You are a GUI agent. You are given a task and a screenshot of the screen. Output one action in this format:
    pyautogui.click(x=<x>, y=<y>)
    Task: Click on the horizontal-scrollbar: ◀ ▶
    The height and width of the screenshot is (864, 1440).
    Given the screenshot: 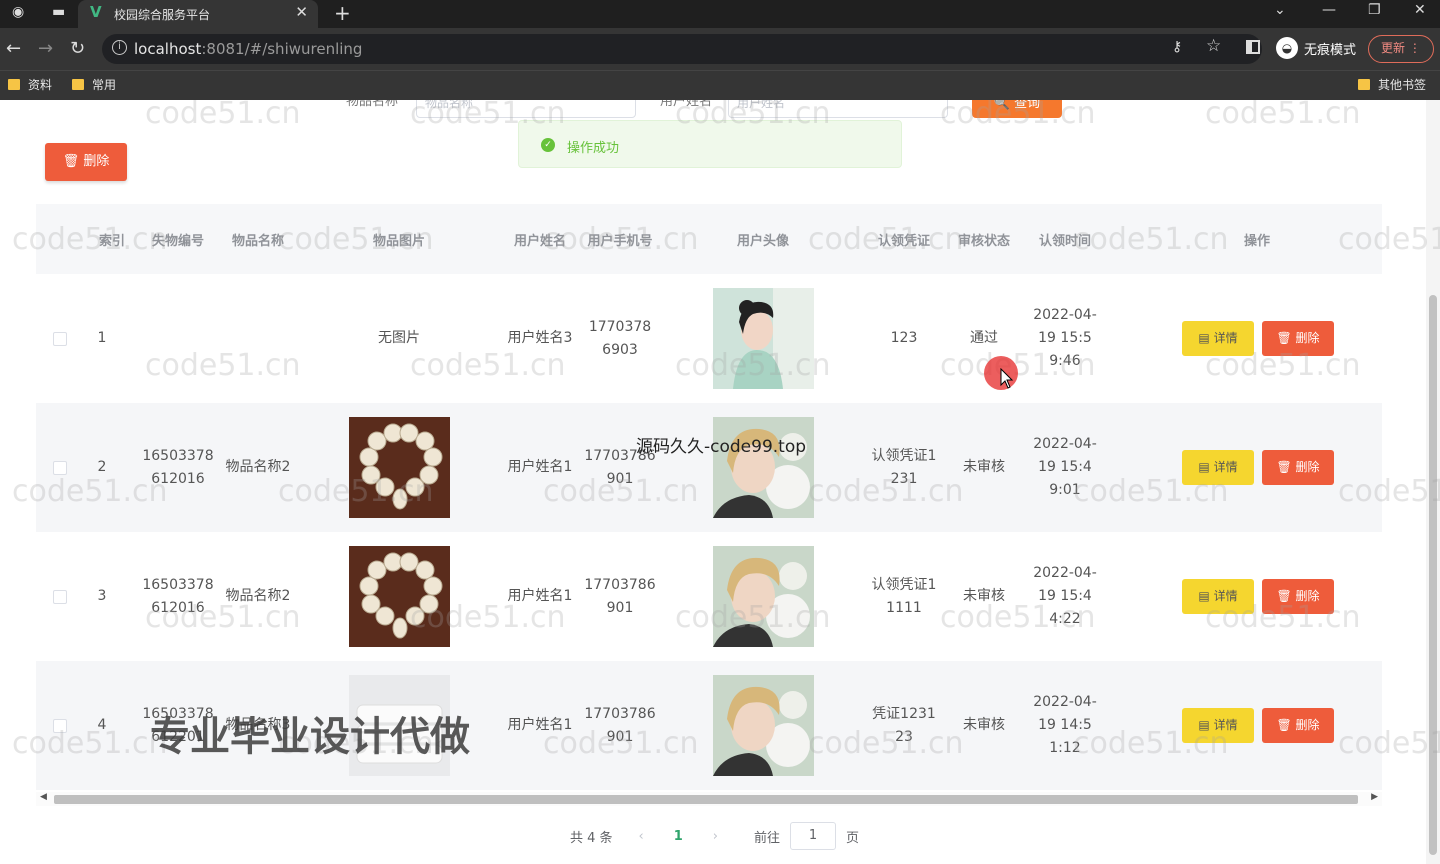 What is the action you would take?
    pyautogui.click(x=709, y=799)
    